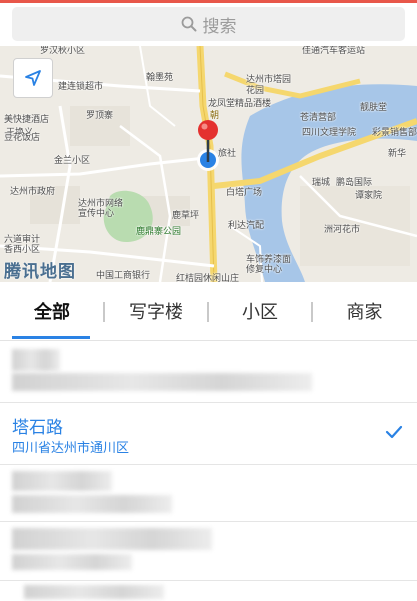 The width and height of the screenshot is (417, 601). What do you see at coordinates (188, 24) in the screenshot?
I see `search-icon` at bounding box center [188, 24].